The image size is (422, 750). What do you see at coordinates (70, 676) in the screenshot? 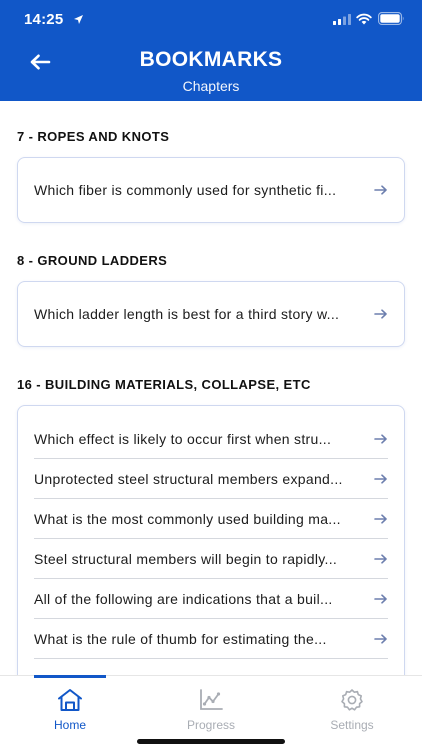
I see `active-tab-indicator` at bounding box center [70, 676].